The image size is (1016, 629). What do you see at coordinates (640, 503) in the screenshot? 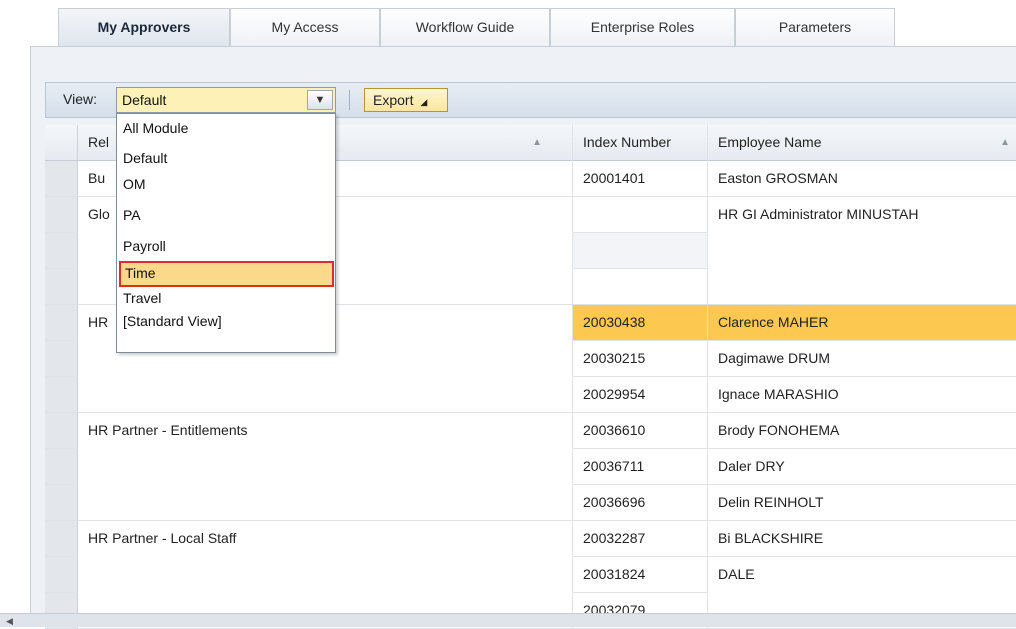
I see `index-number-cell: 20036696` at bounding box center [640, 503].